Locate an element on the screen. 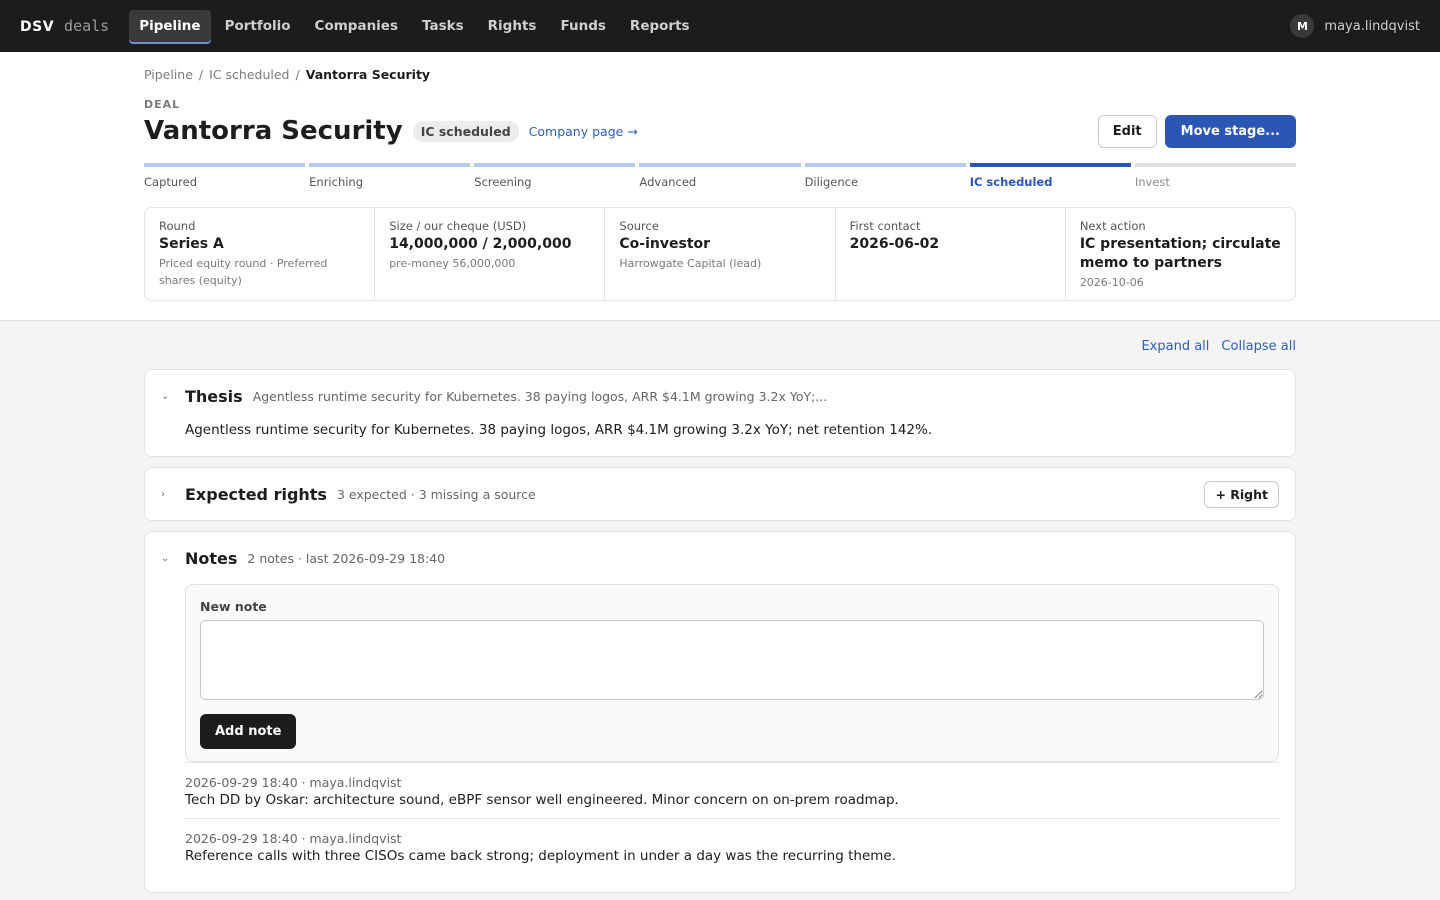 This screenshot has height=900, width=1440. fact-key: Source is located at coordinates (639, 226).